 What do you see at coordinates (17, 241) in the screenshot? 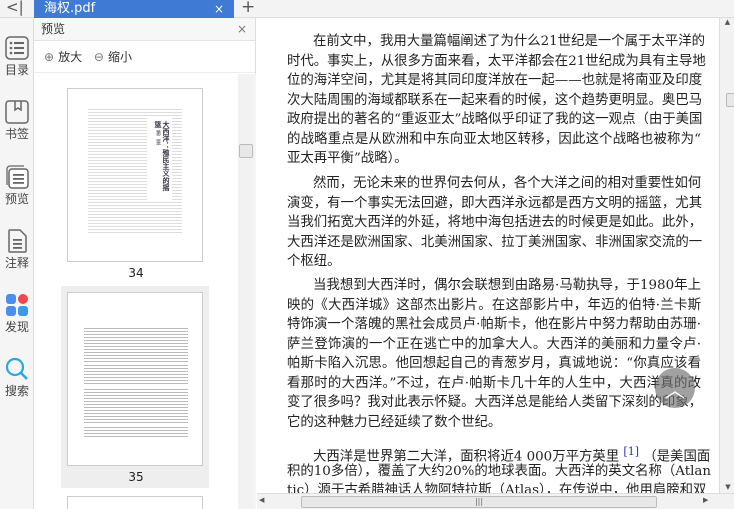
I see `note-icon` at bounding box center [17, 241].